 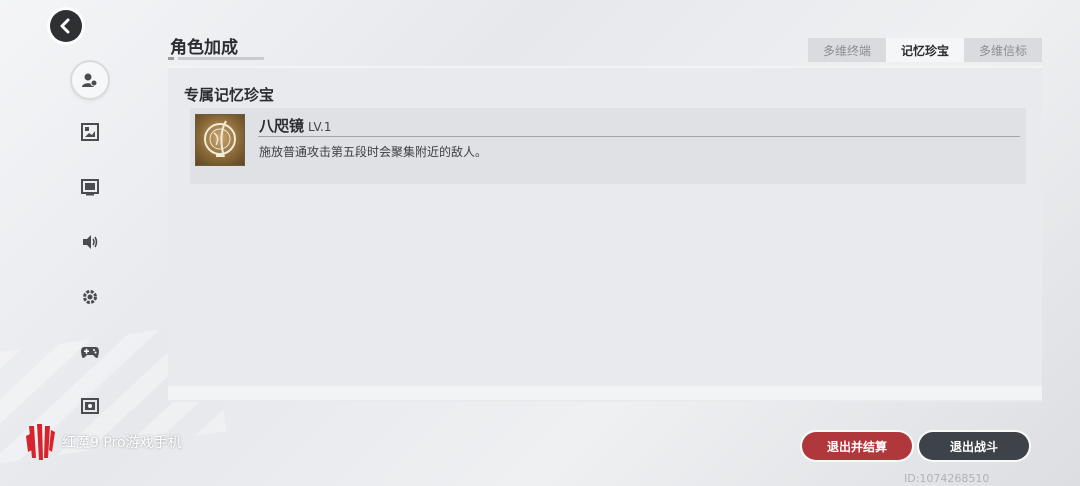 I want to click on tab-bar: 多维终端 记忆珍宝 多维信标, so click(x=925, y=50).